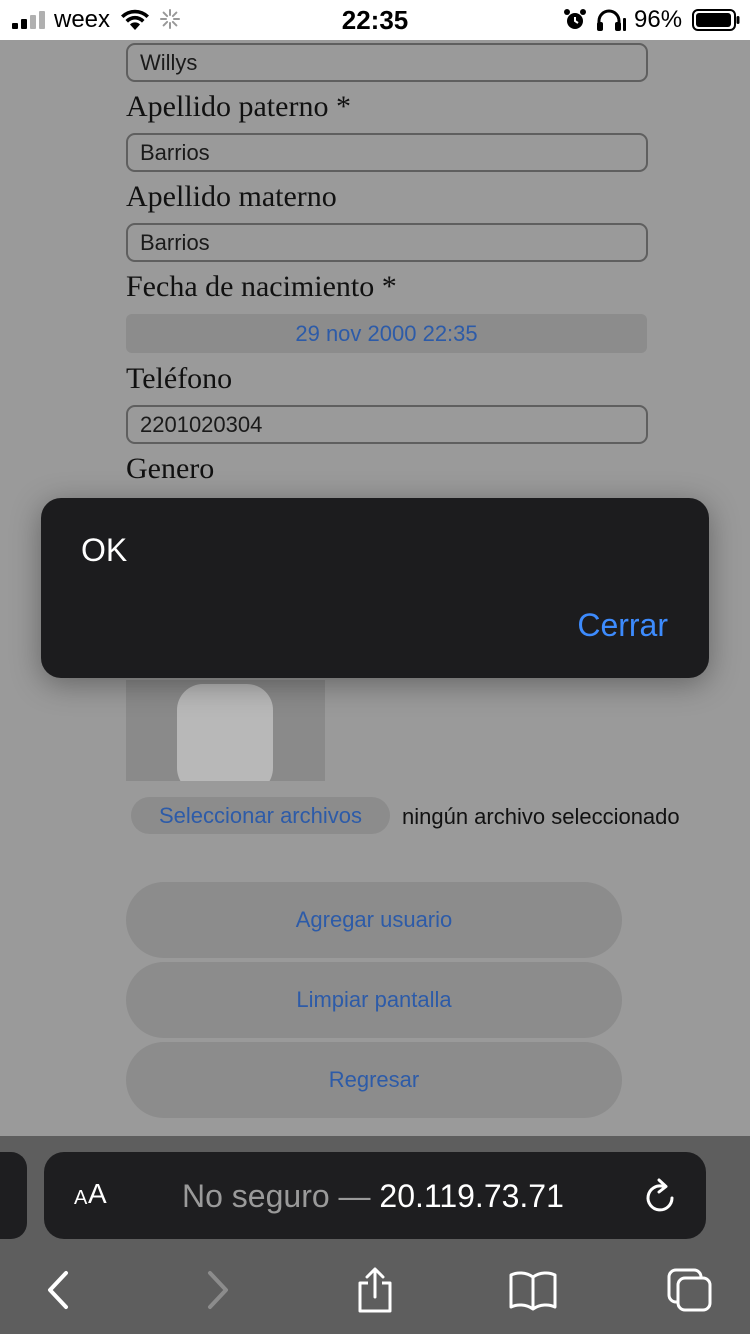  I want to click on back-arrow-icon, so click(58, 1290).